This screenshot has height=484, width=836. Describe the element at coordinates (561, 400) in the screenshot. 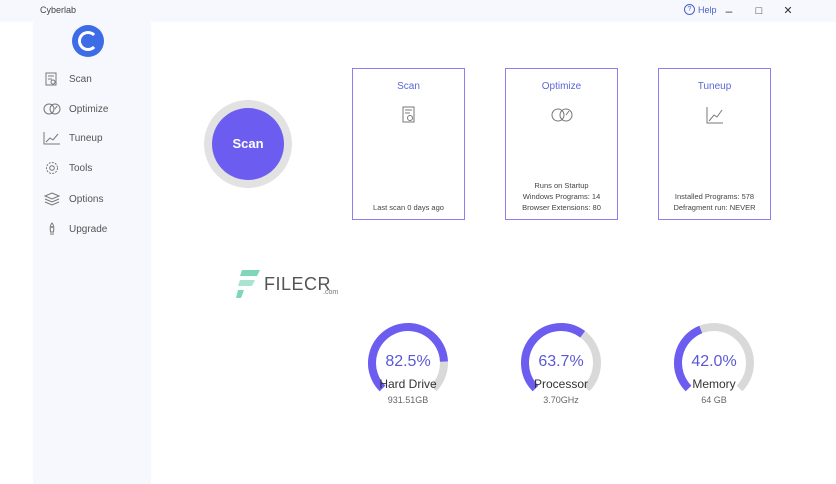

I see `gauge-subvalue: 3.70GHz` at that location.